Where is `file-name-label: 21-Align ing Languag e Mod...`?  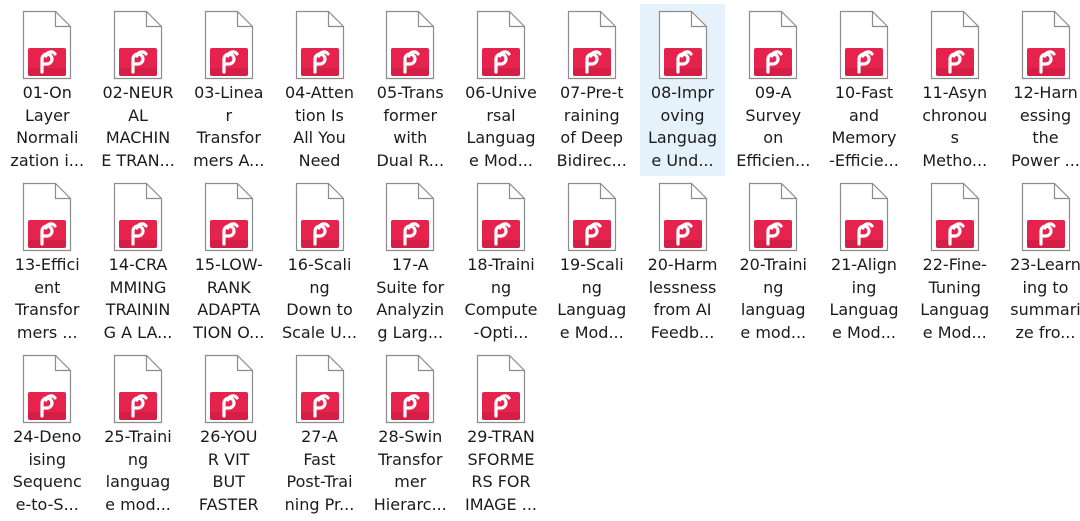 file-name-label: 21-Align ing Languag e Mod... is located at coordinates (864, 298).